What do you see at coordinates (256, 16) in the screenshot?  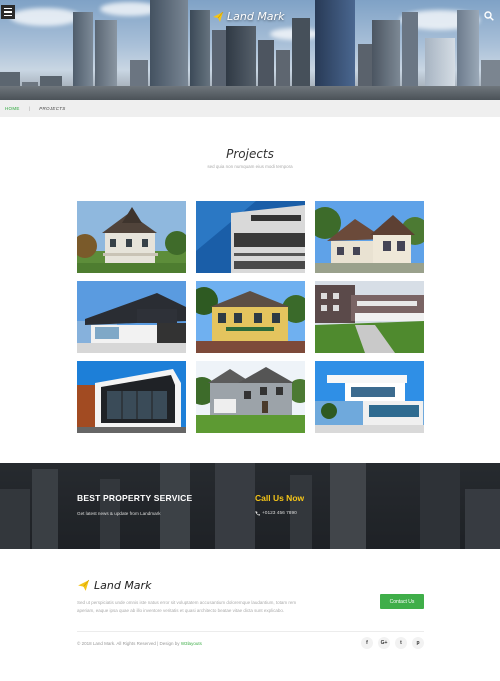 I see `brand-name: Land Mark` at bounding box center [256, 16].